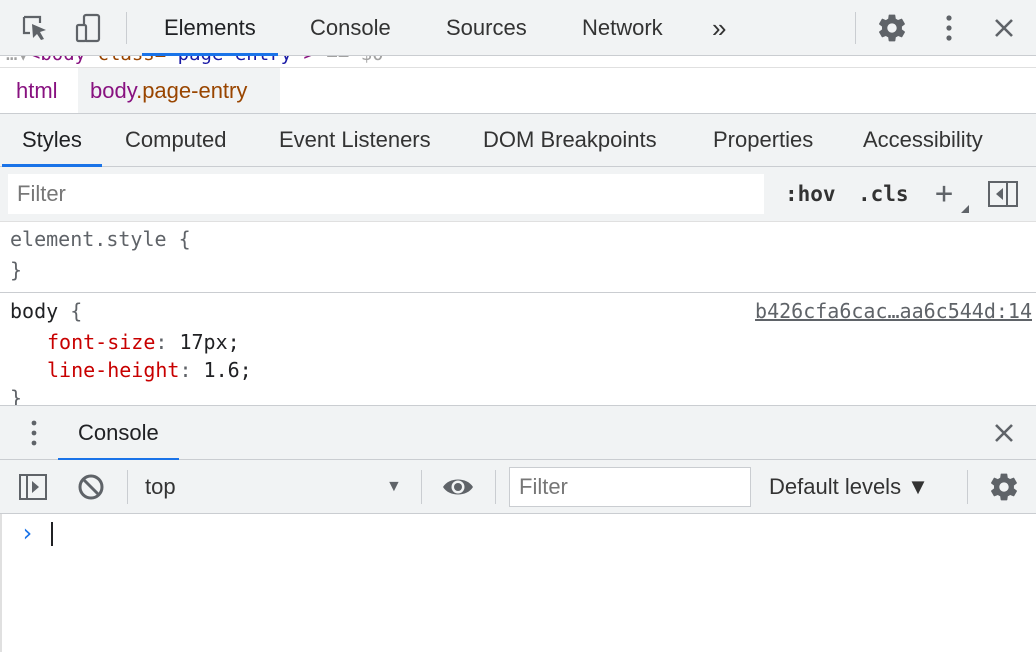 The width and height of the screenshot is (1036, 652). Describe the element at coordinates (849, 486) in the screenshot. I see `log-levels-dropdown: Default levels ▼` at that location.